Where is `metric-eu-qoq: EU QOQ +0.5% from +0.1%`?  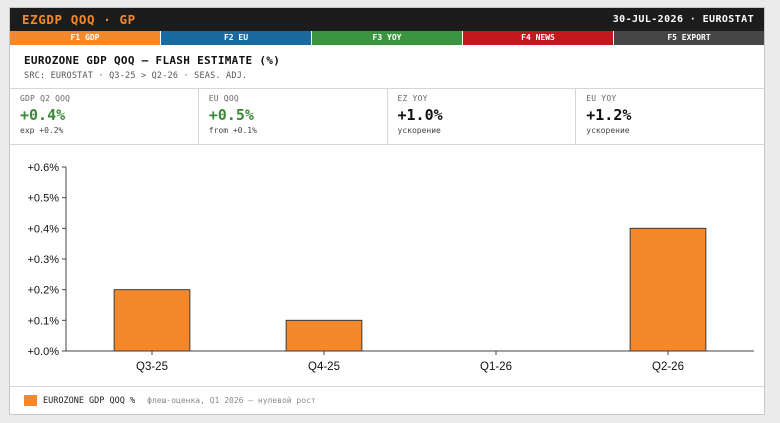
metric-eu-qoq: EU QOQ +0.5% from +0.1% is located at coordinates (293, 116).